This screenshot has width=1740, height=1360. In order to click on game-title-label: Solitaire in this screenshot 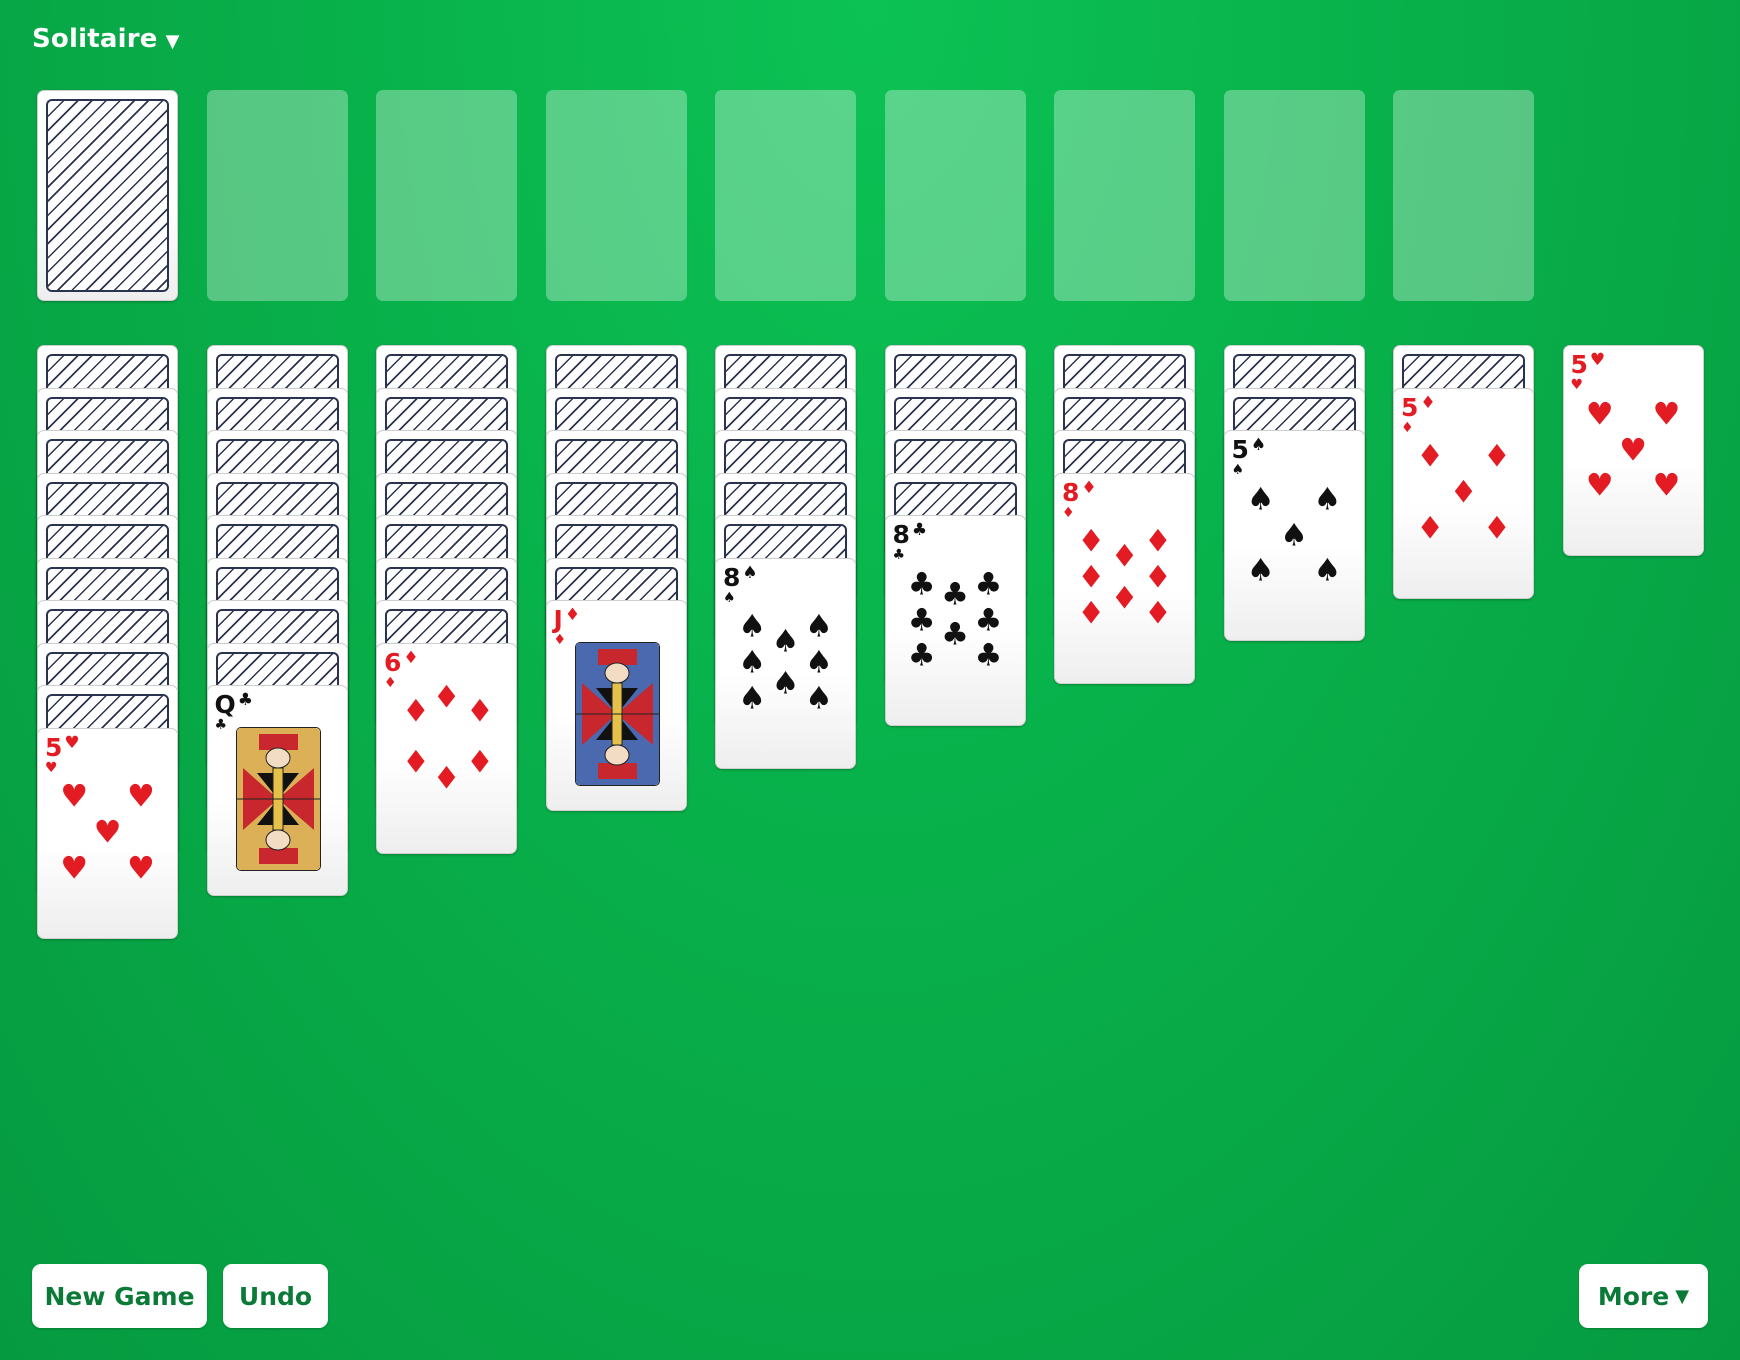, I will do `click(95, 39)`.